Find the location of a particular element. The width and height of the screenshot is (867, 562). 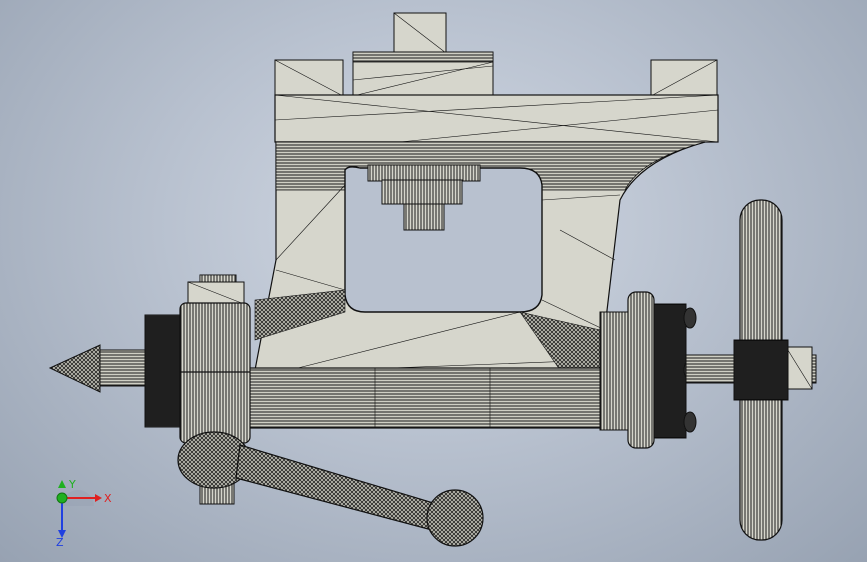

top-clamp-block is located at coordinates (423, 54).